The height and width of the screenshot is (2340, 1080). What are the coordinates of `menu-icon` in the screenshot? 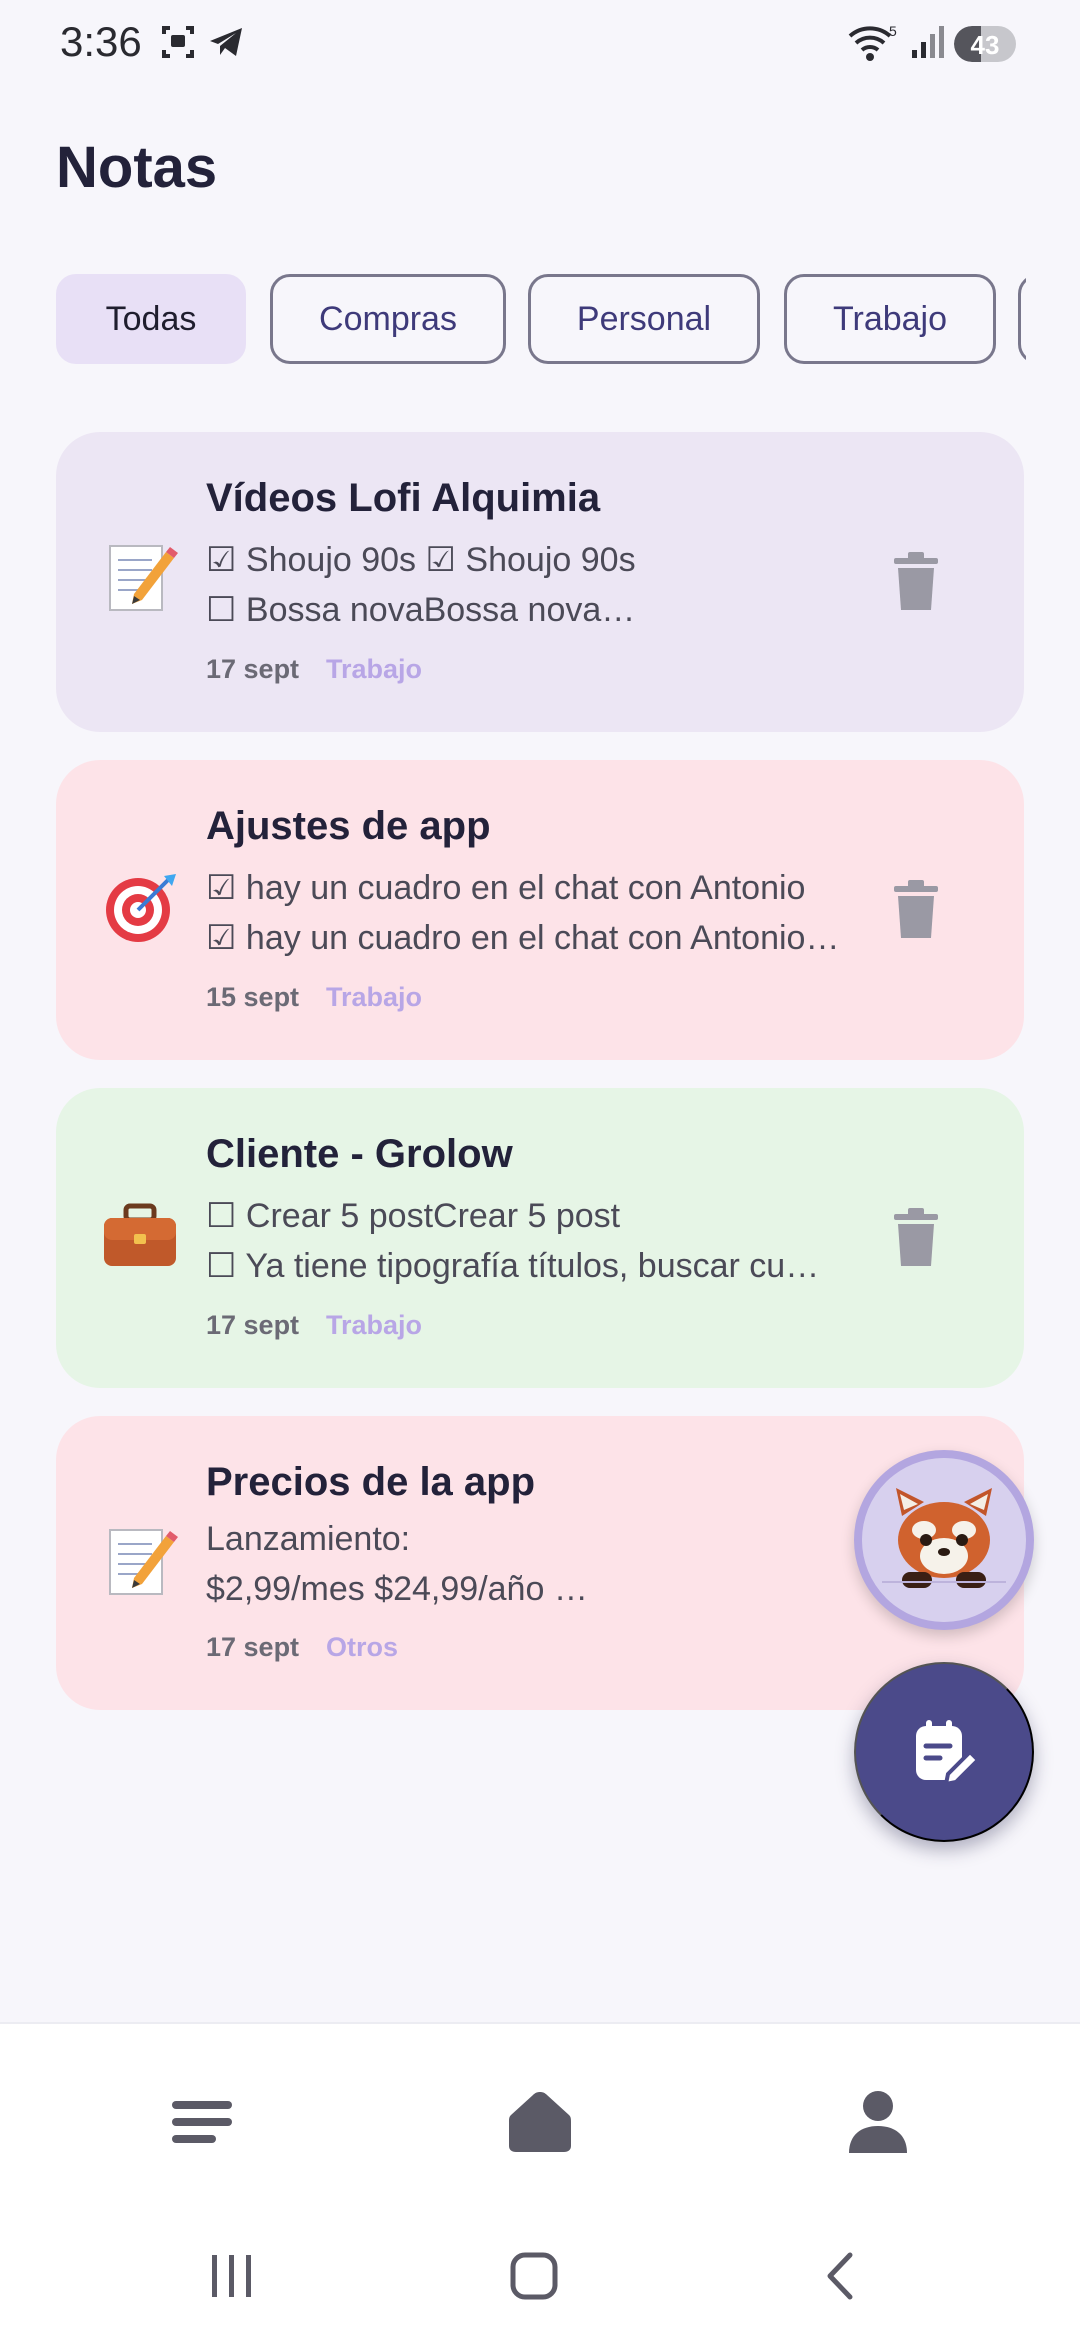 It's located at (202, 2122).